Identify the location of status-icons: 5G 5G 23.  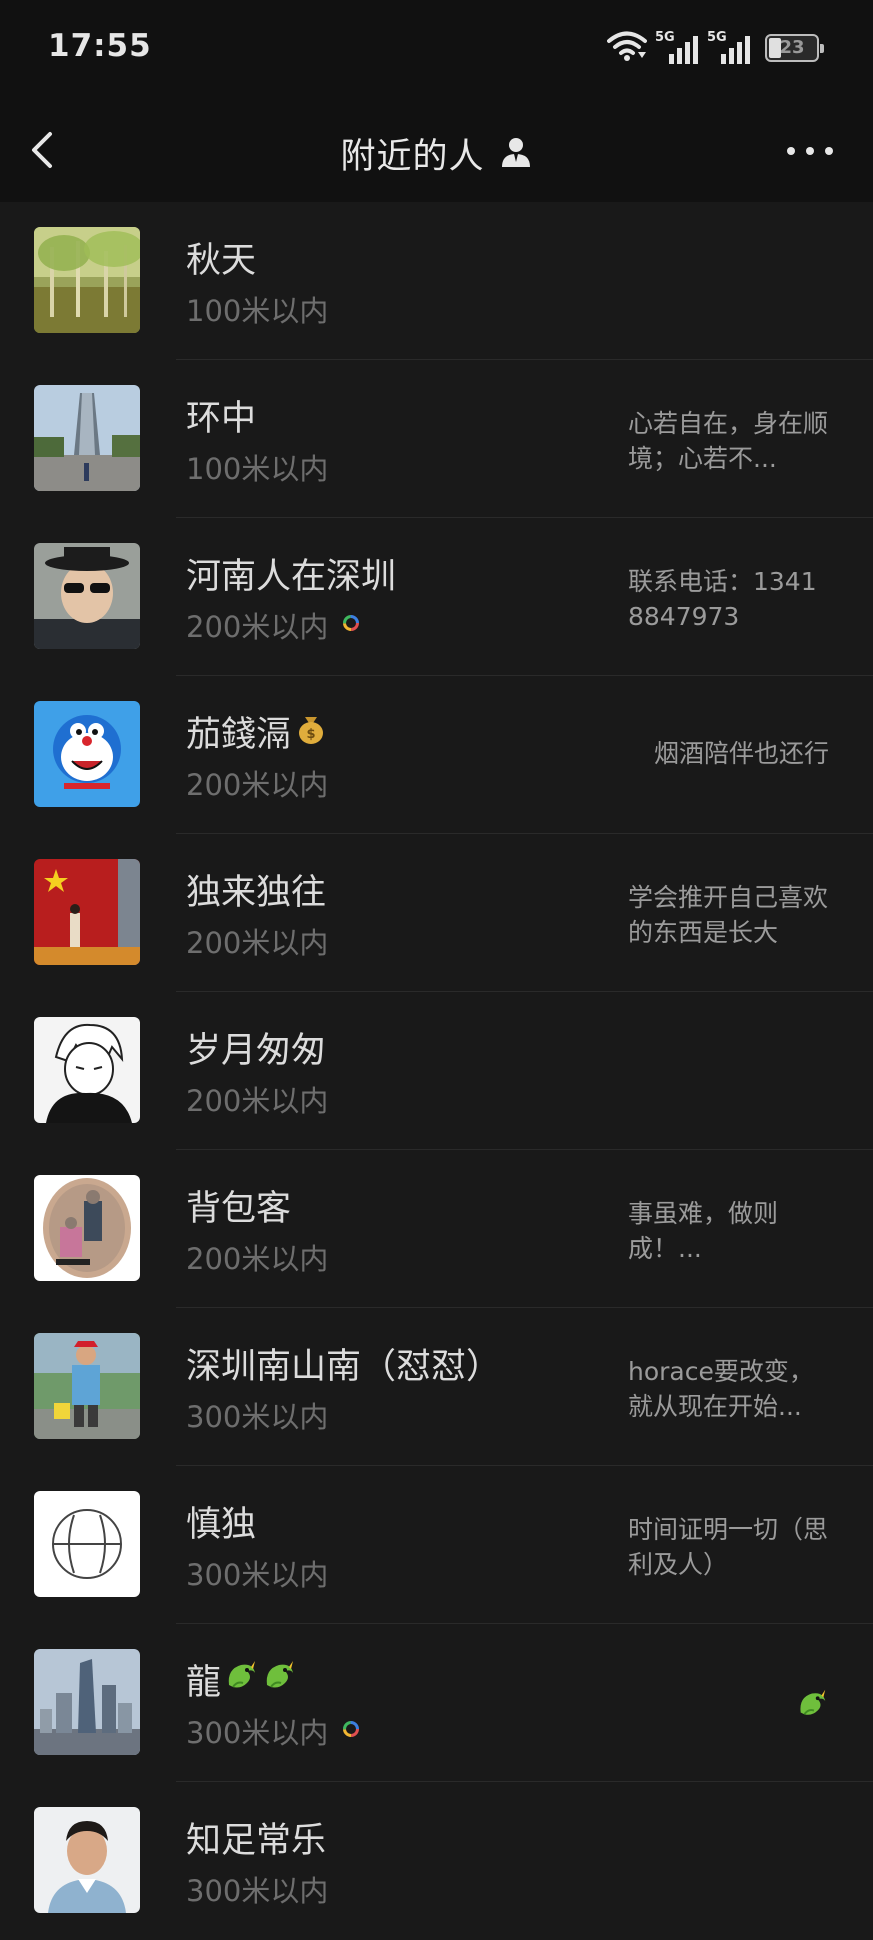
(715, 48).